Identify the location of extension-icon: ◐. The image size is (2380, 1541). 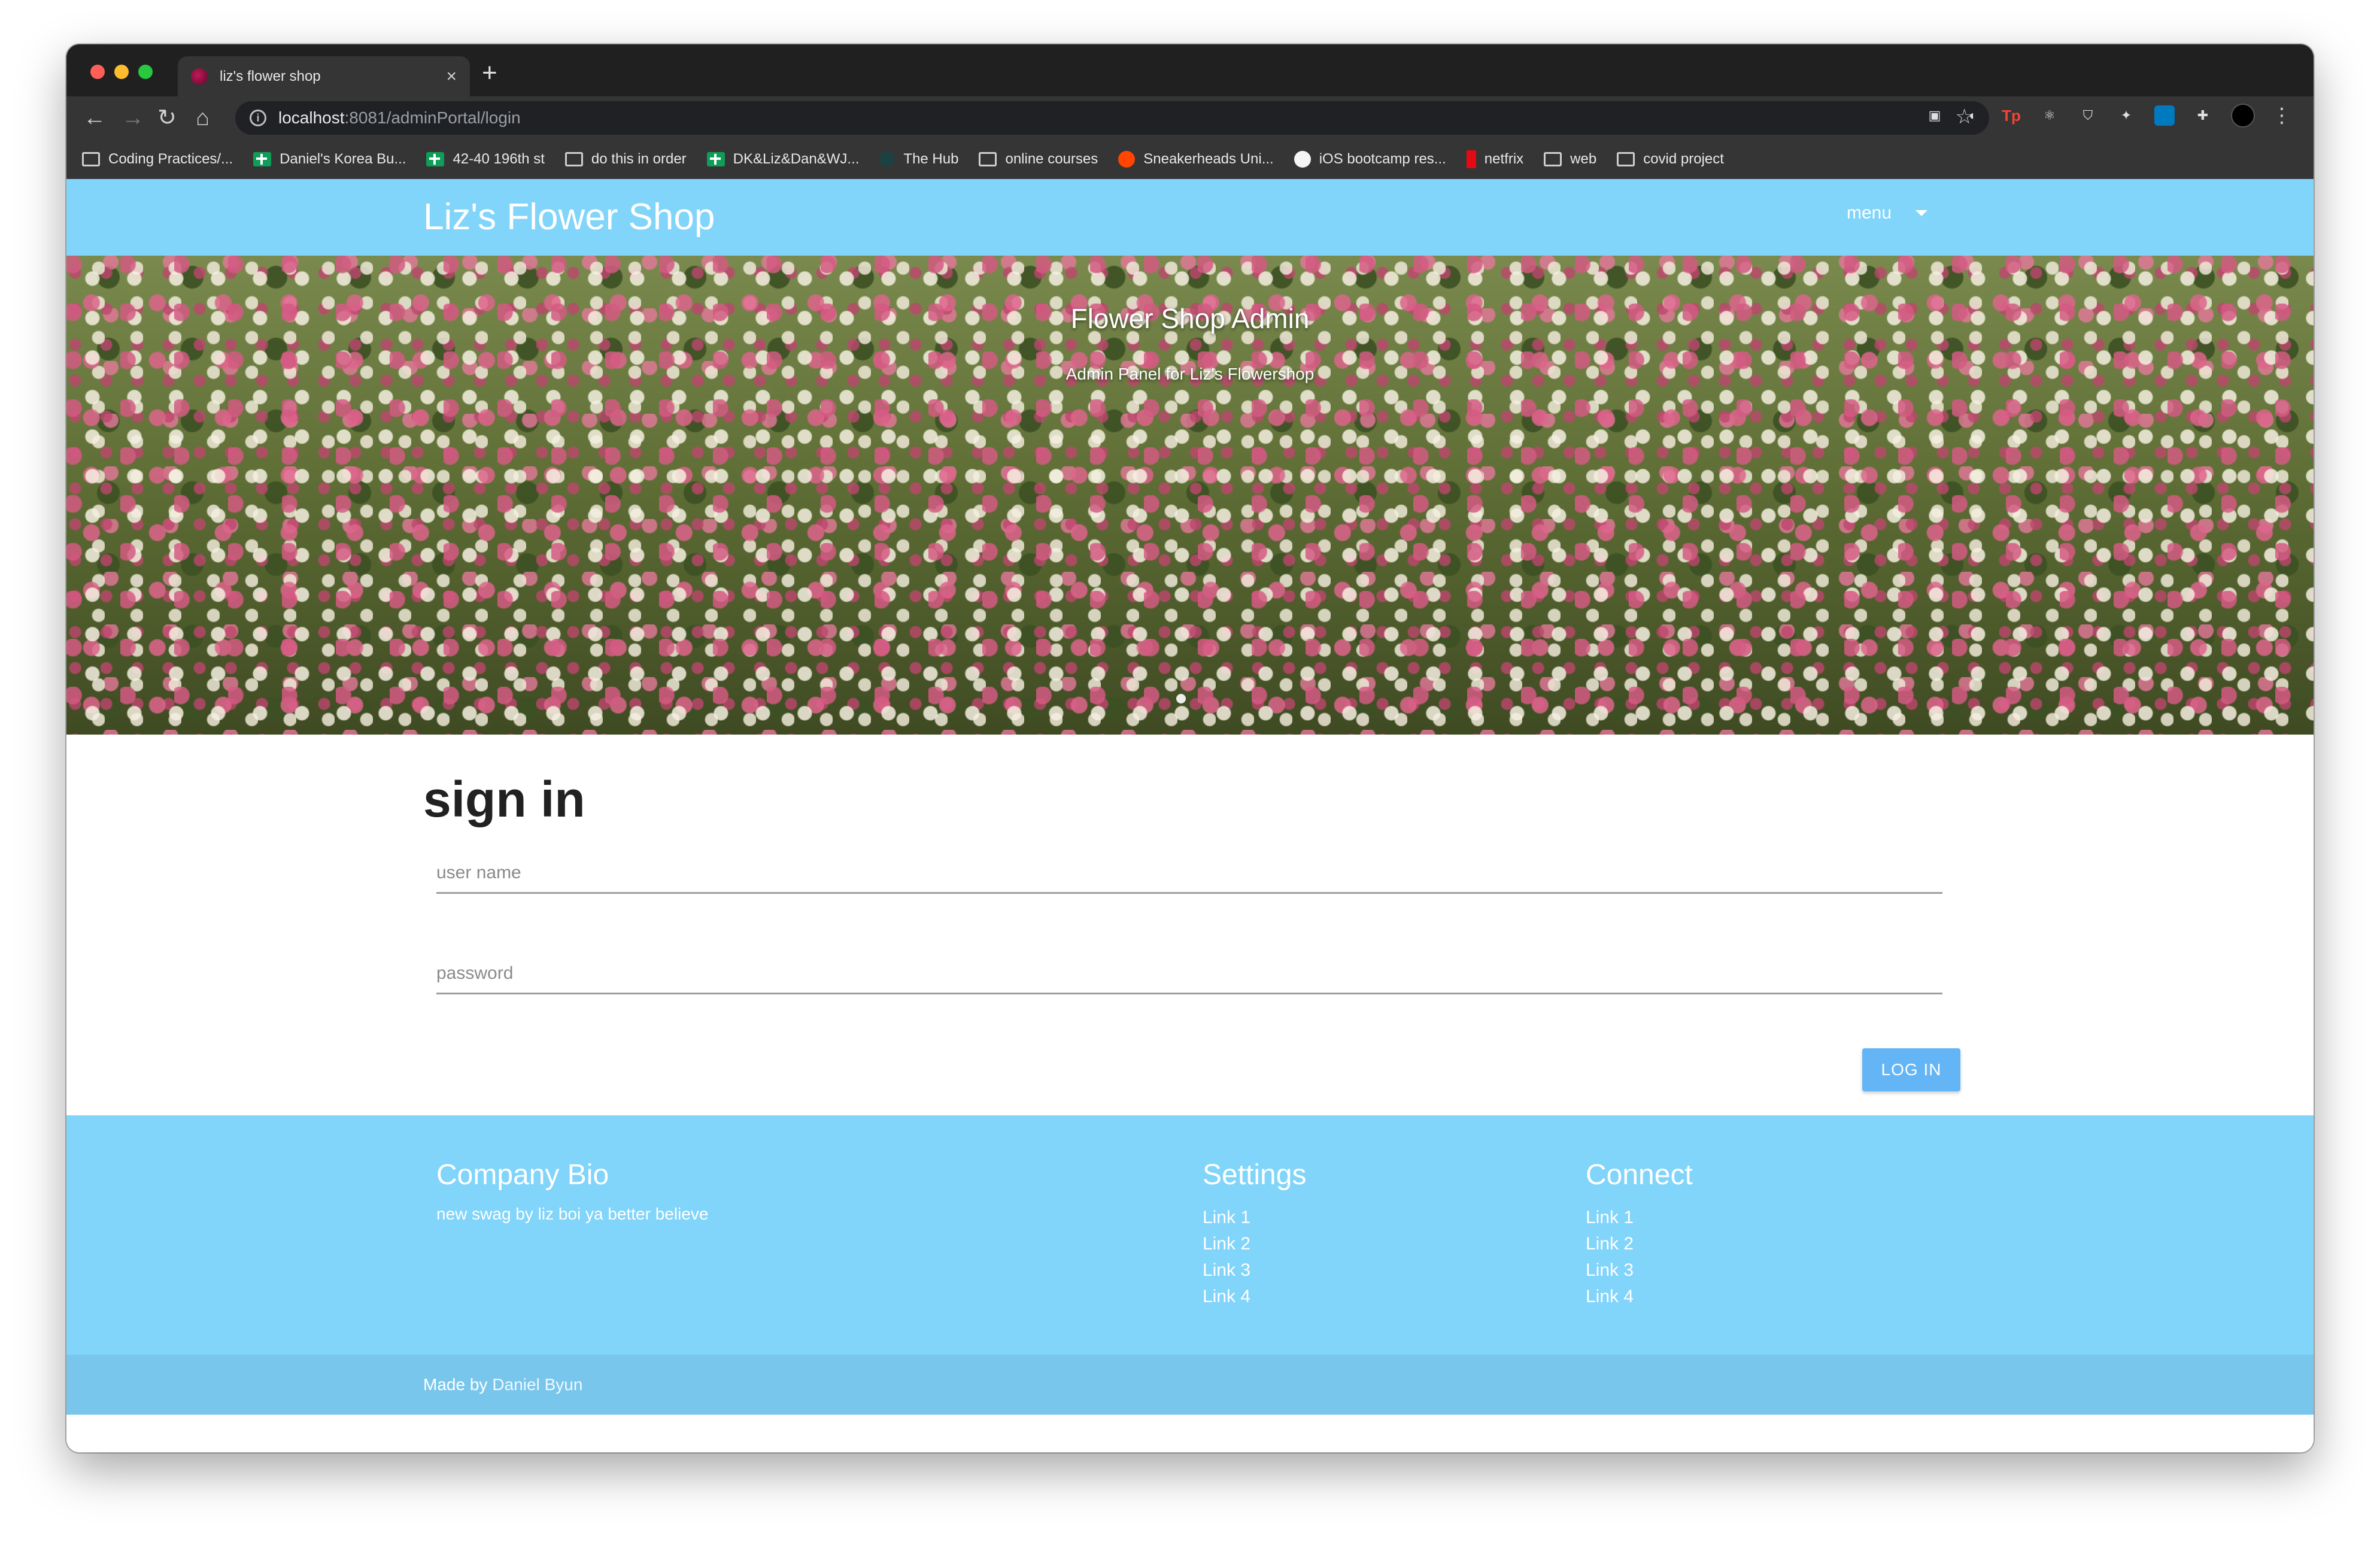
(1973, 115).